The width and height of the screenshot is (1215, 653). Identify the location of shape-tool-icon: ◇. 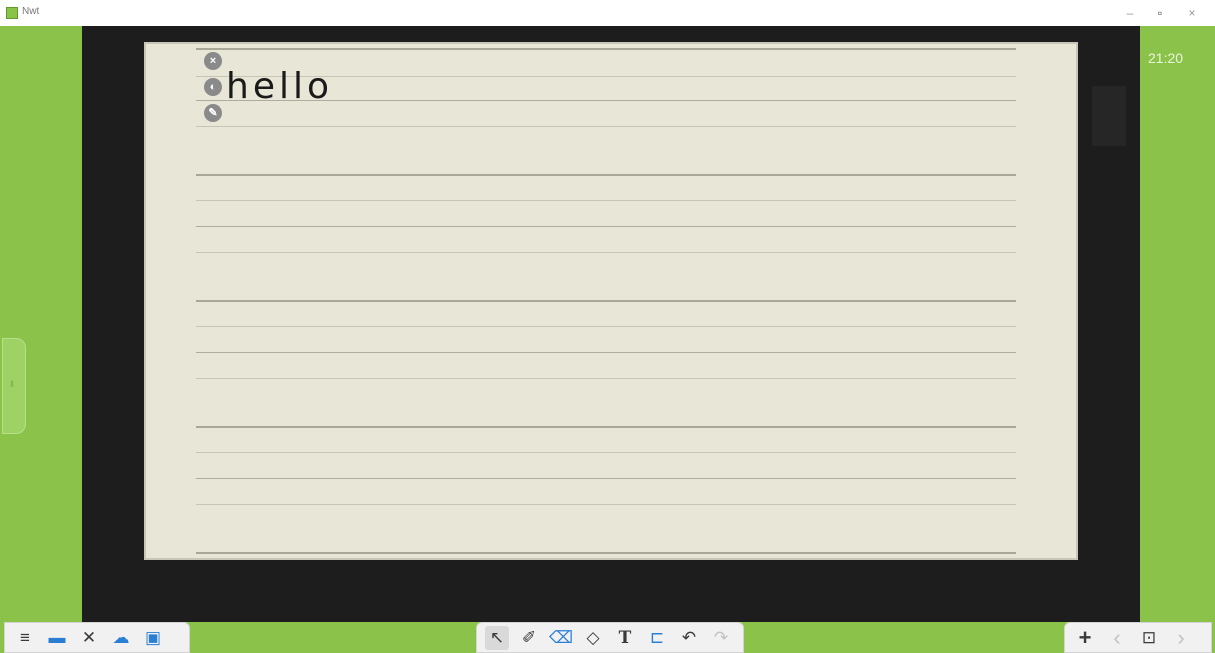
(593, 638).